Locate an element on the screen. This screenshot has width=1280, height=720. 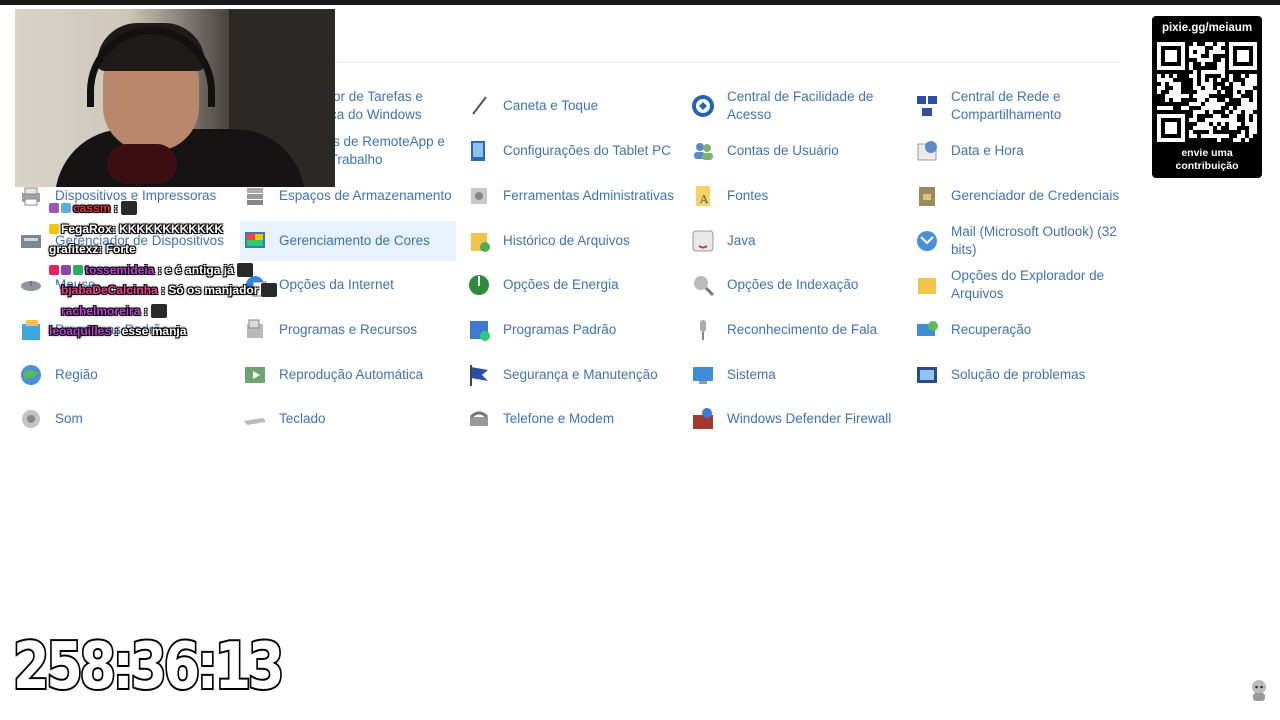
fonts-icon: A is located at coordinates (703, 196).